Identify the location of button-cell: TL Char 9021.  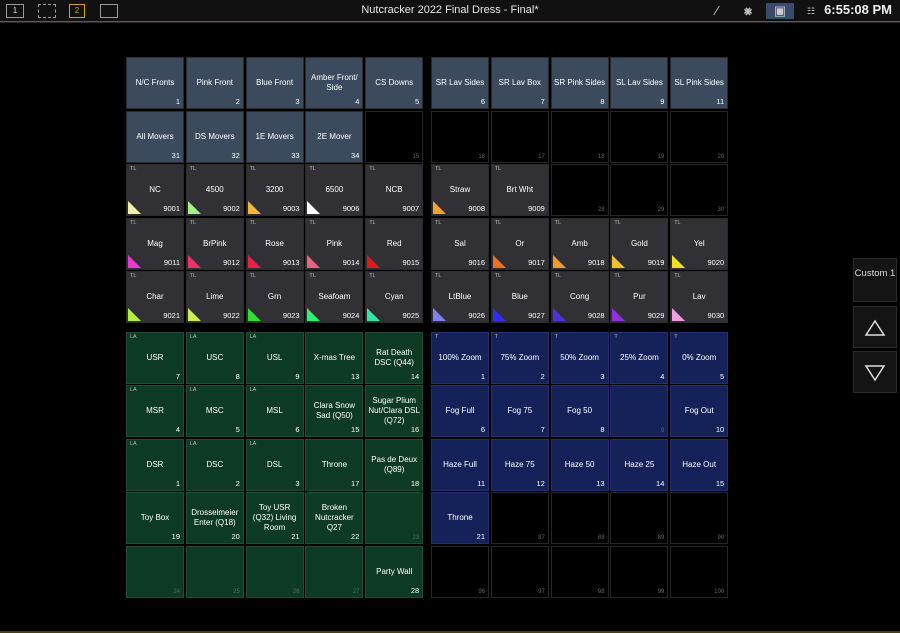
(155, 297).